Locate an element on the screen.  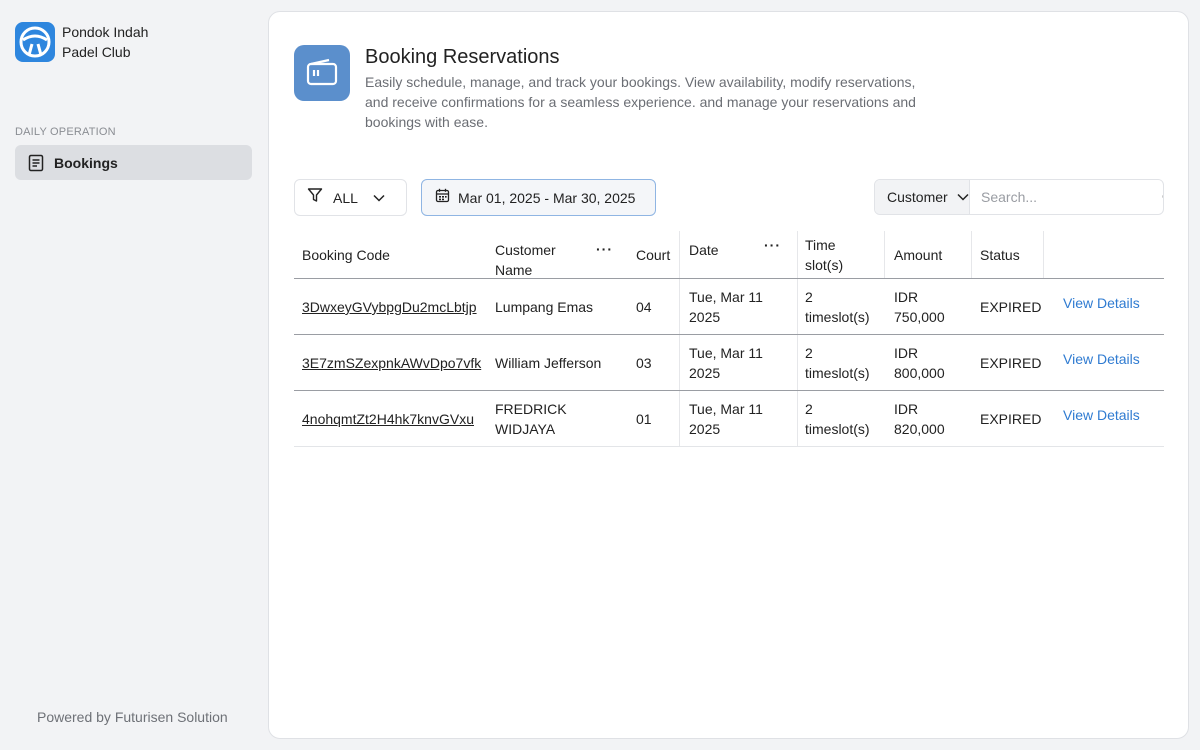
header-customer-name: Customer Name is located at coordinates (525, 260).